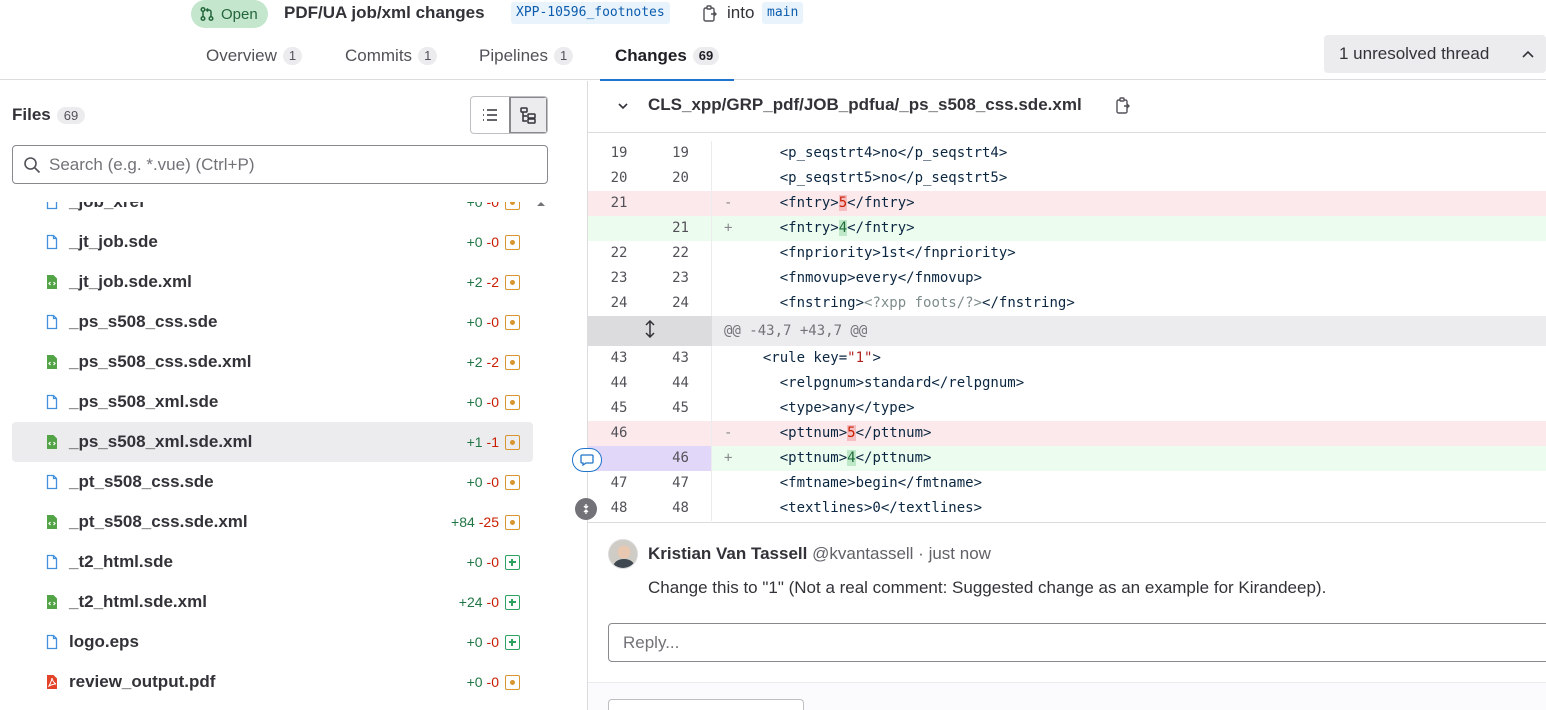 The width and height of the screenshot is (1546, 710). What do you see at coordinates (272, 362) in the screenshot?
I see `file-tree-item: _ps_s508_css.sde.xml +2 -2` at bounding box center [272, 362].